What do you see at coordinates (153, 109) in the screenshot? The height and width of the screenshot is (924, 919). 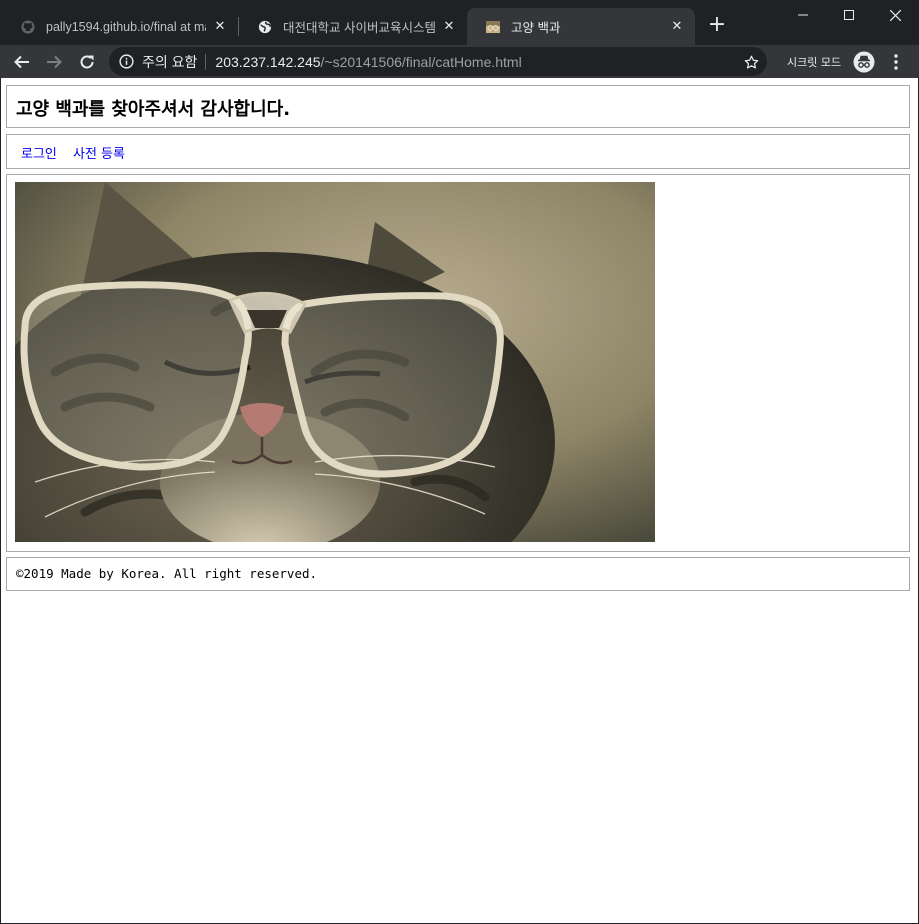 I see `page-title: 고양 백과를 찾아주셔서 감사합니다.` at bounding box center [153, 109].